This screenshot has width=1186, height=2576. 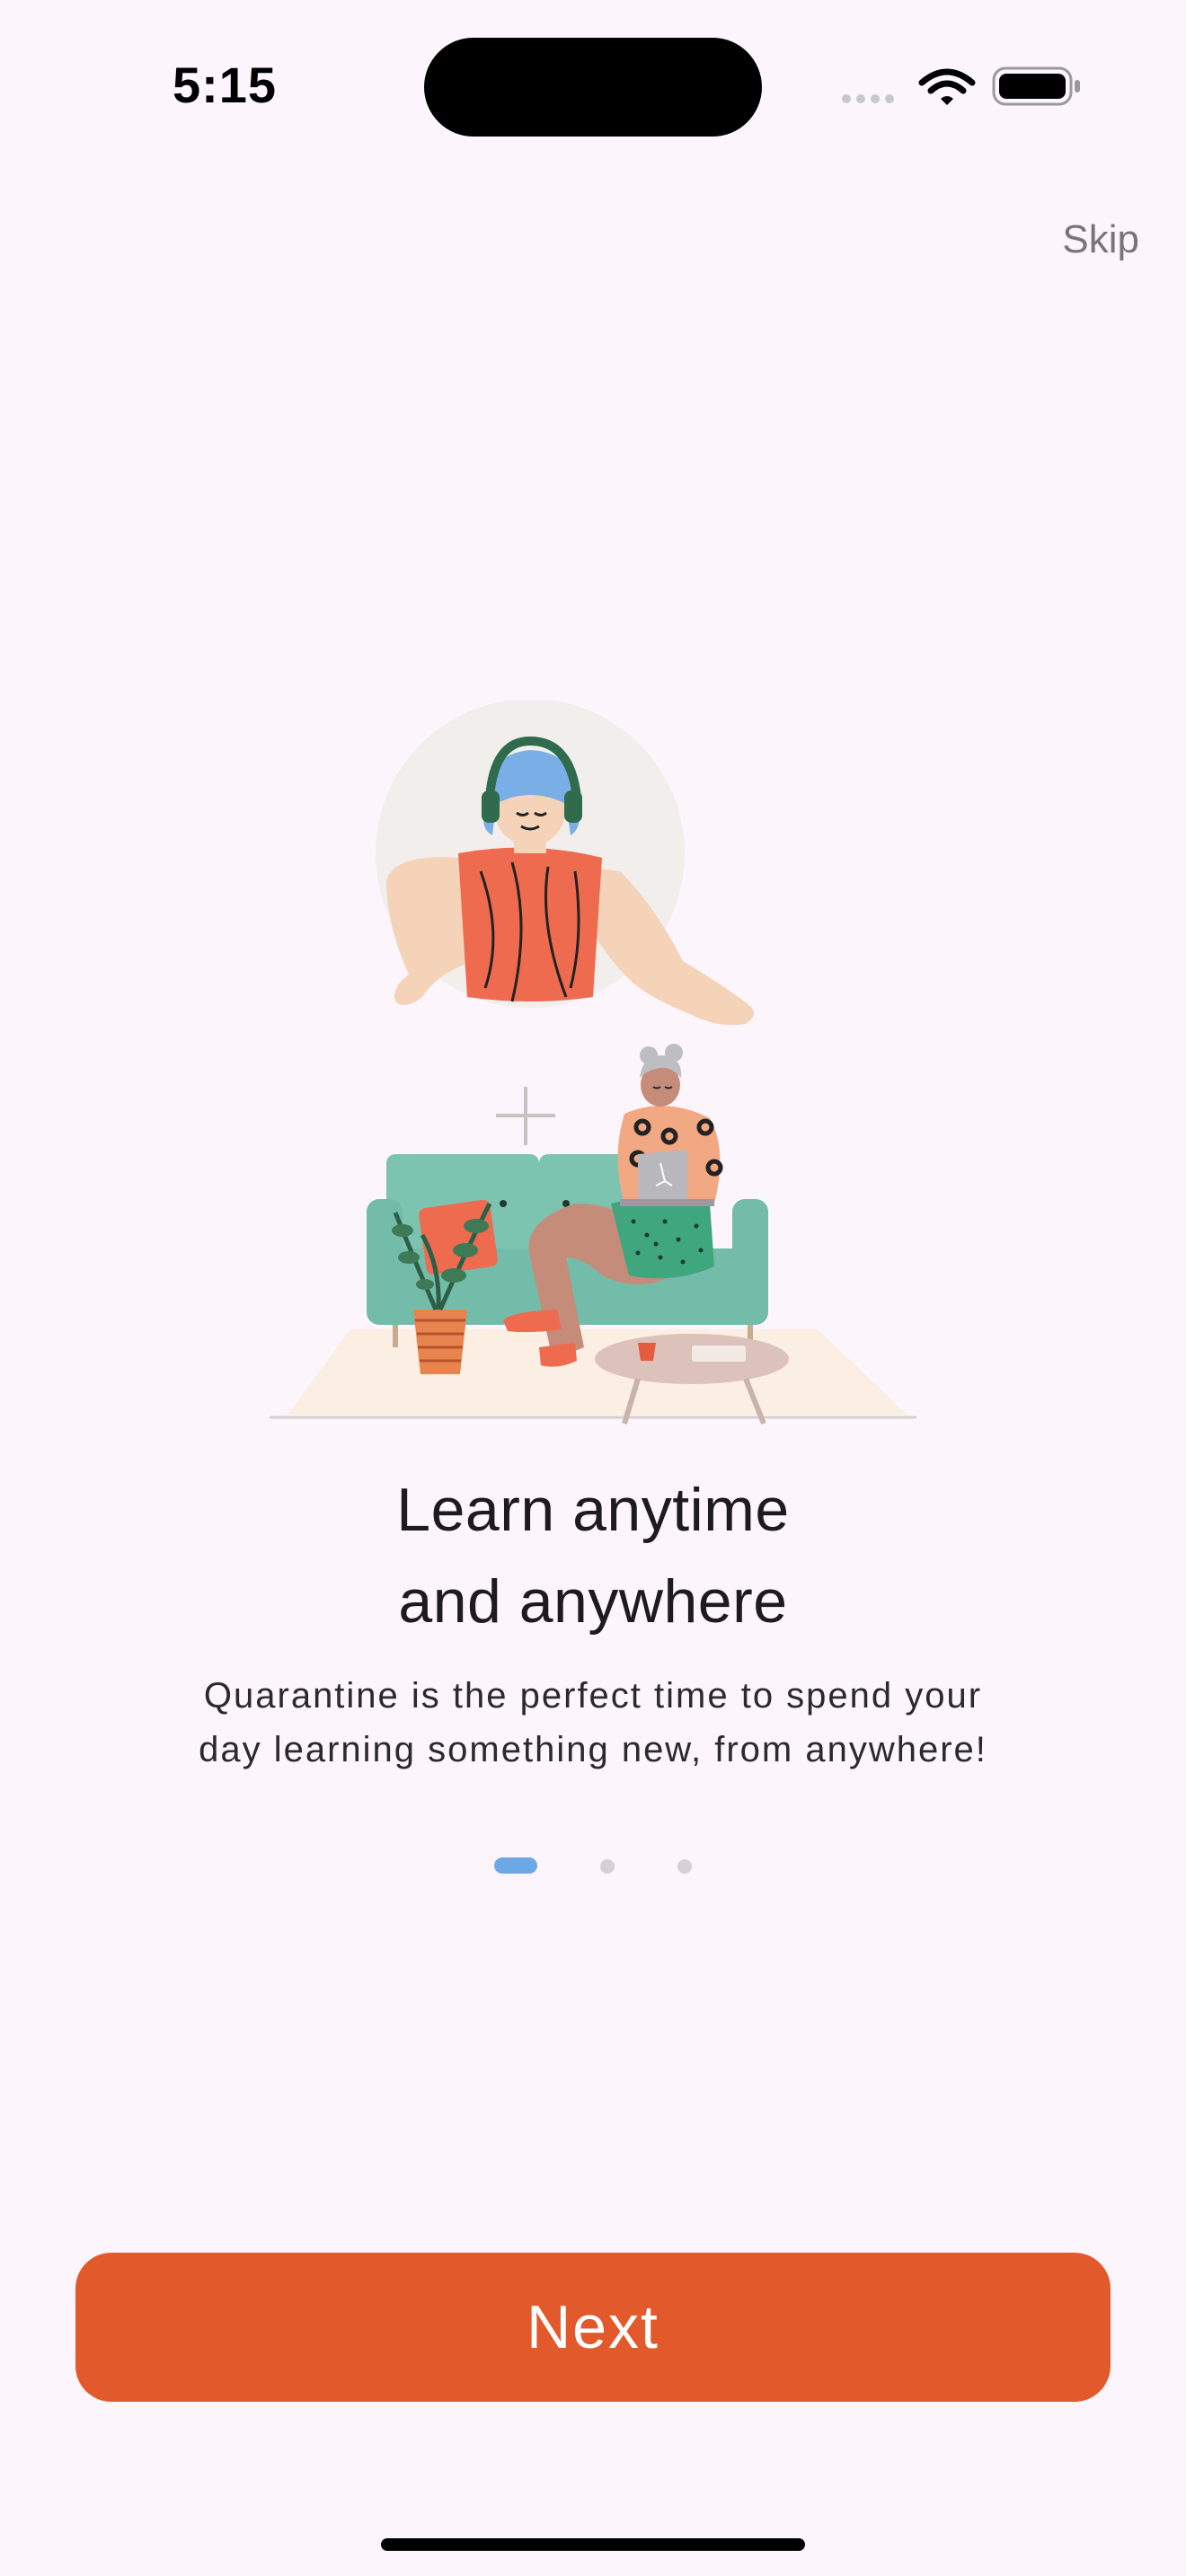 What do you see at coordinates (593, 1510) in the screenshot?
I see `title-line-1: Learn anytime` at bounding box center [593, 1510].